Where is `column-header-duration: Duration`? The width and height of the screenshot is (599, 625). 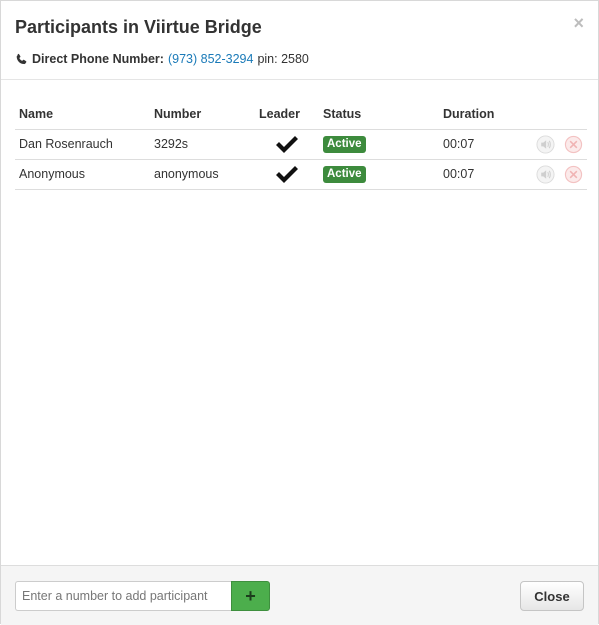 column-header-duration: Duration is located at coordinates (480, 114).